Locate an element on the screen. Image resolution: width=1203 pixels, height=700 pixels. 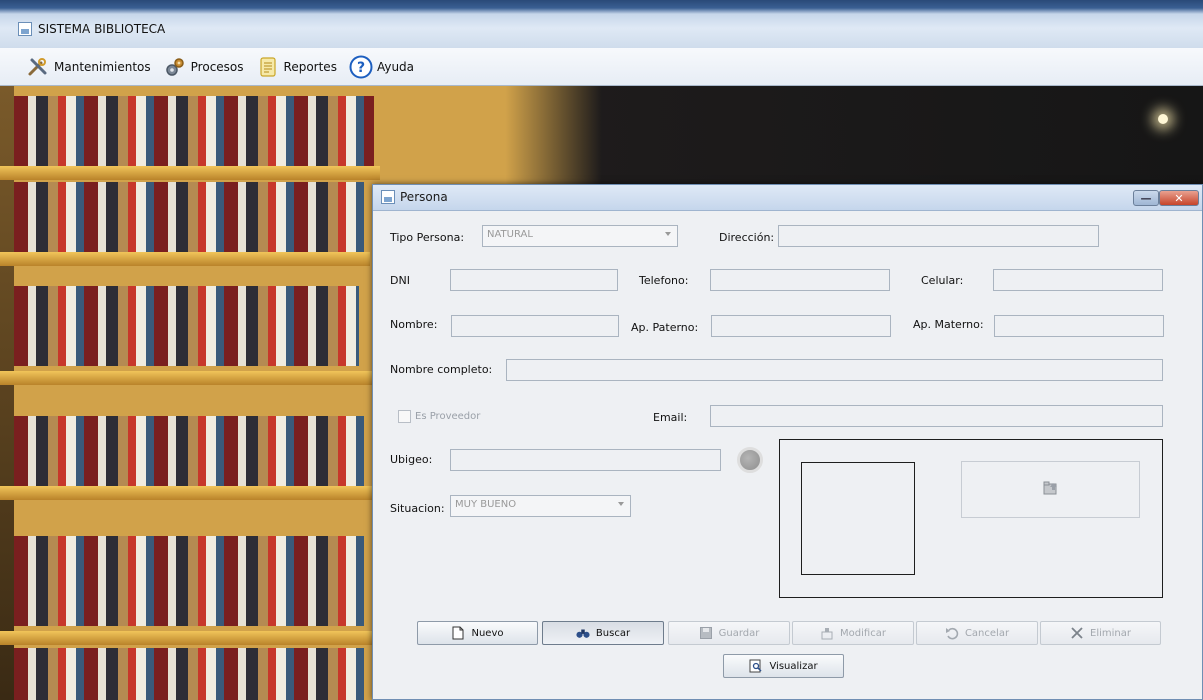
menu-mantenimientos: Mantenimientos is located at coordinates (88, 67).